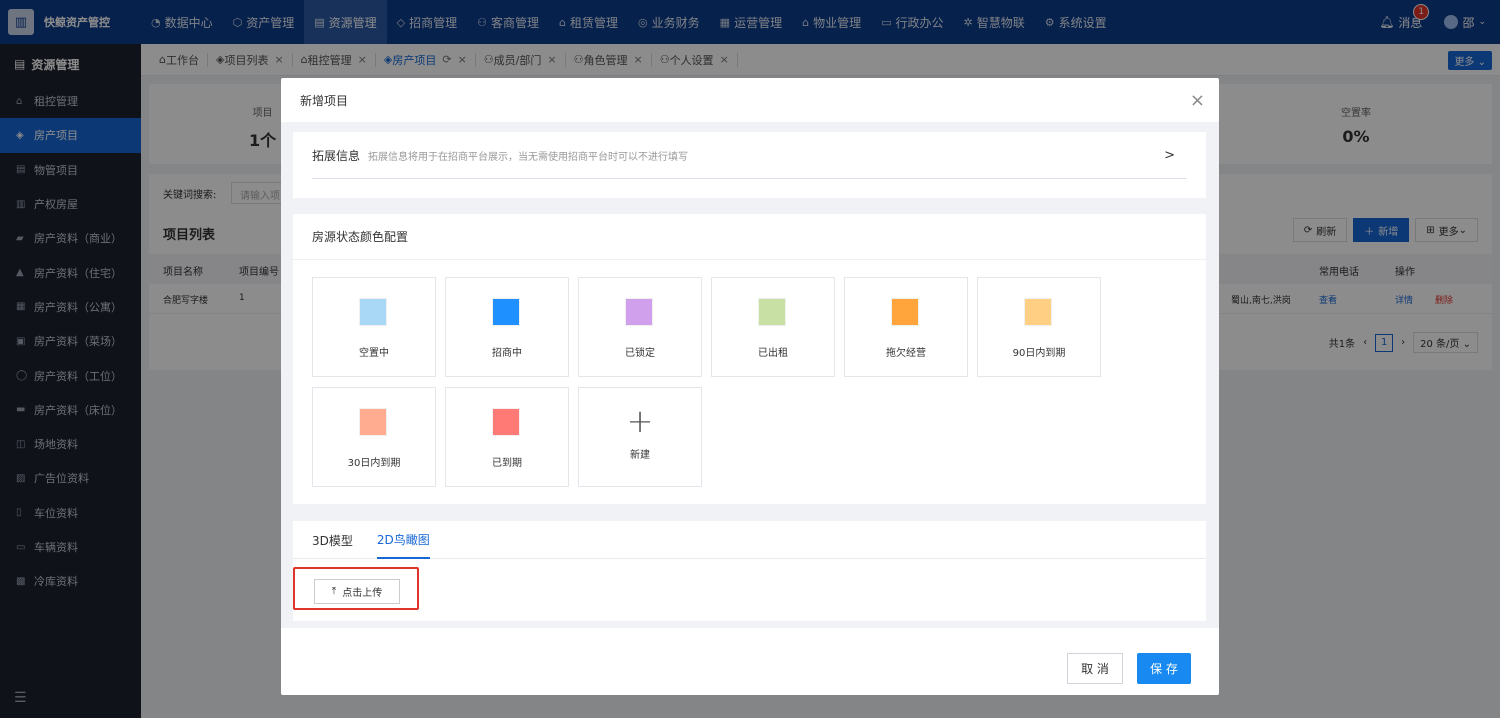 The width and height of the screenshot is (1500, 718). What do you see at coordinates (750, 661) in the screenshot?
I see `dialog-footer: 取 消 保 存` at bounding box center [750, 661].